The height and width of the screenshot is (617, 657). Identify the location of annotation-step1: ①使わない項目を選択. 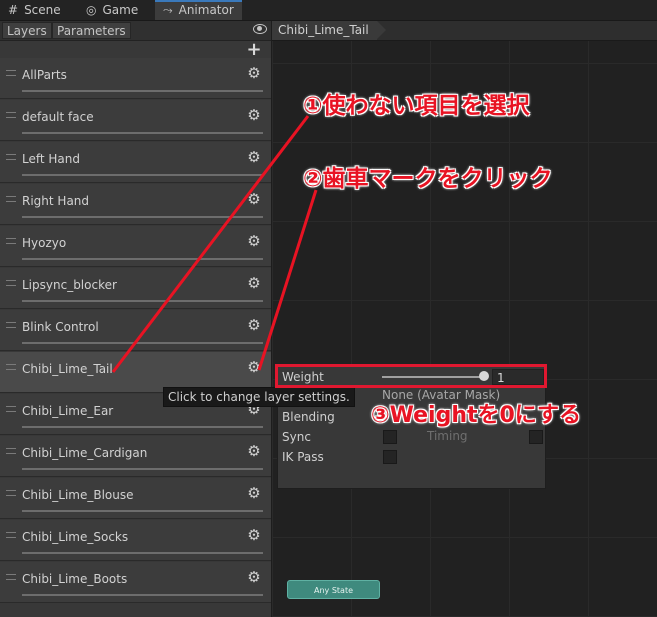
(416, 106).